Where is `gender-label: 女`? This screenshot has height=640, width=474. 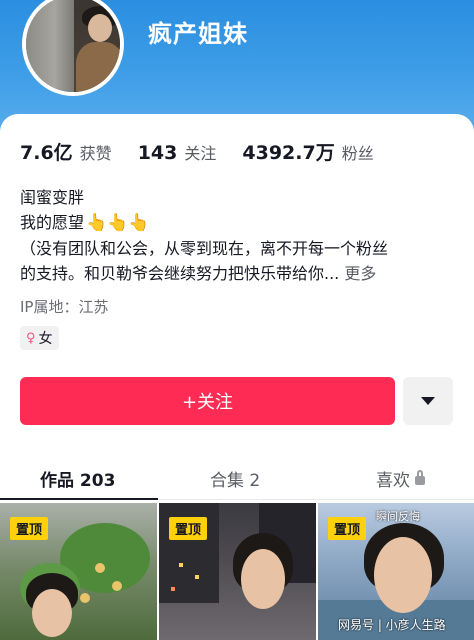
gender-label: 女 is located at coordinates (45, 339).